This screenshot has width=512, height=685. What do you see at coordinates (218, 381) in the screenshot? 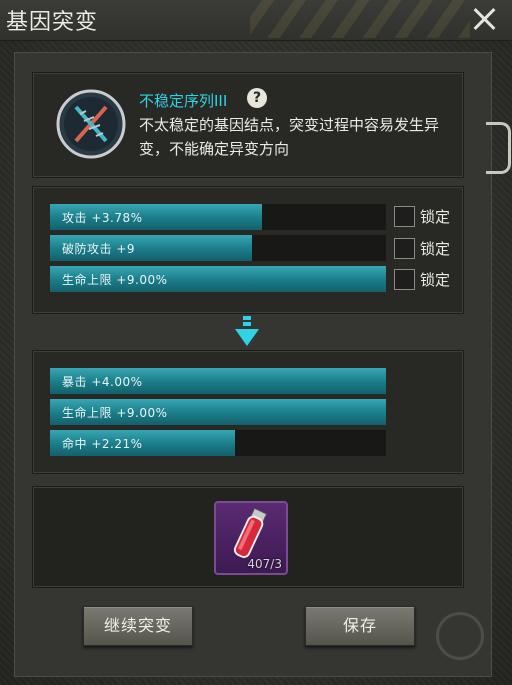
I see `new-attribute-bar: 暴击 +4.00%` at bounding box center [218, 381].